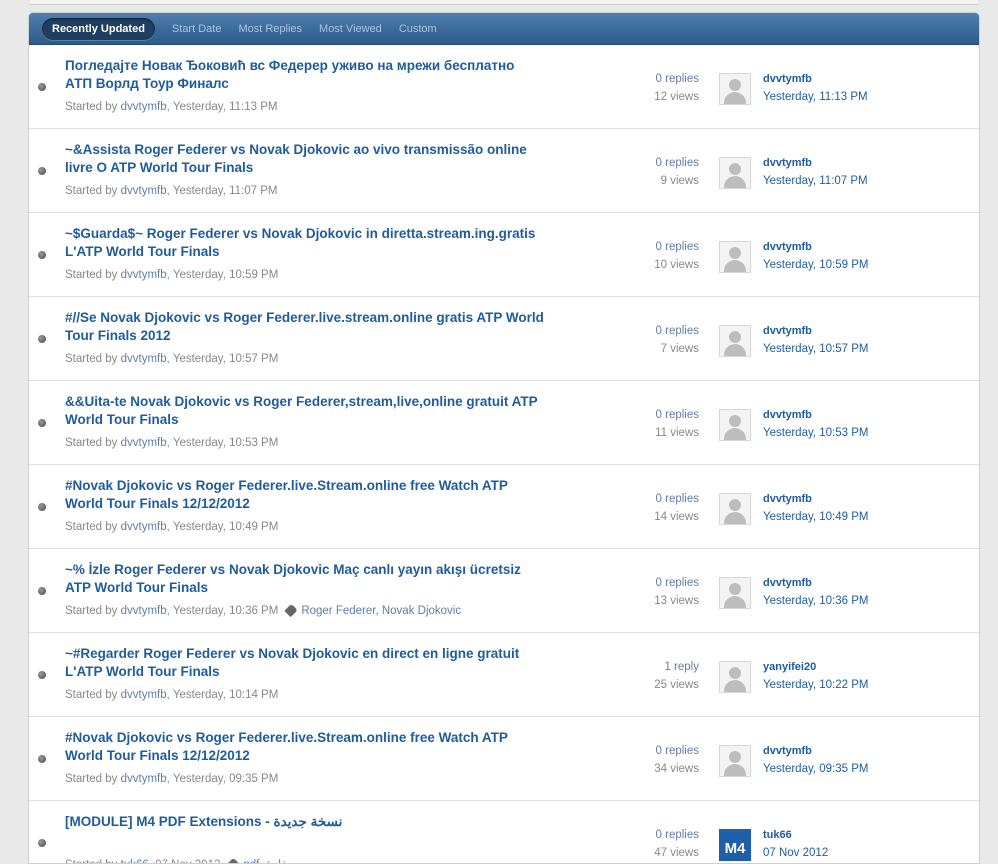  What do you see at coordinates (305, 822) in the screenshot?
I see `topic-title-link: [MODULE] M4 PDF Extensions - نسخة جديدة` at bounding box center [305, 822].